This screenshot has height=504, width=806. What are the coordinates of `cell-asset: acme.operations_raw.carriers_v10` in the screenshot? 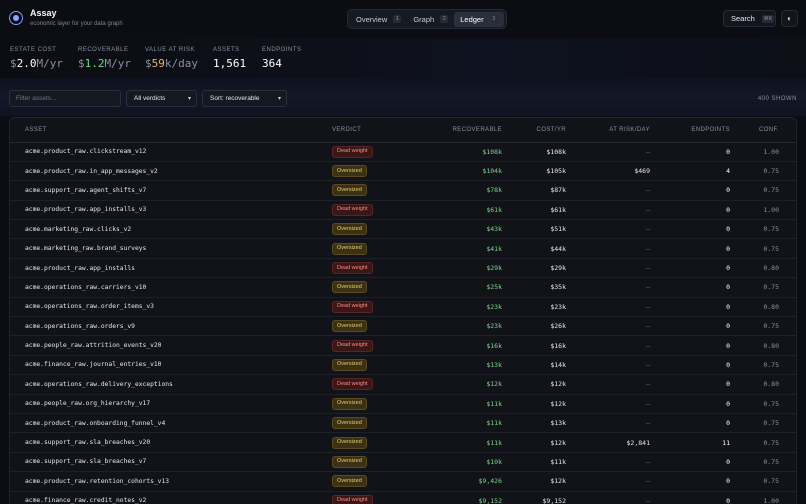 It's located at (171, 287).